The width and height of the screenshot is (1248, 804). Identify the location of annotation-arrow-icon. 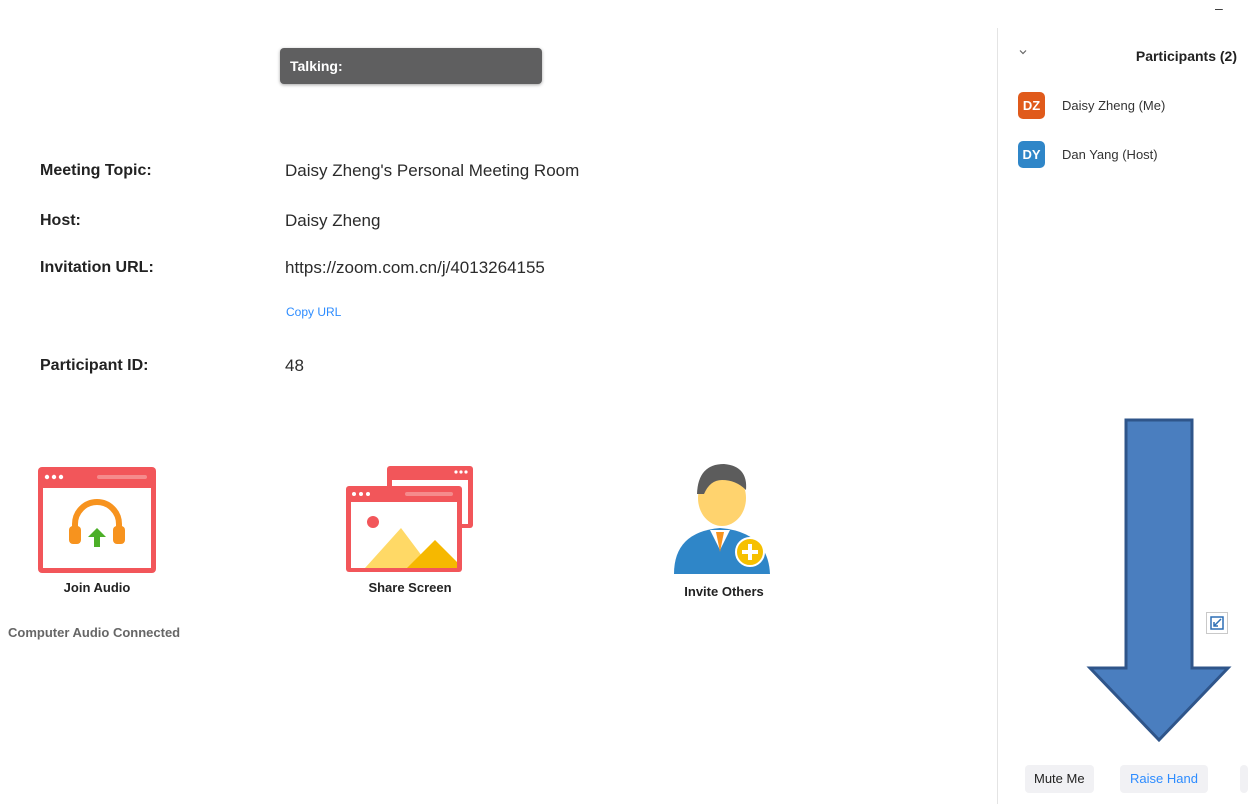
(1159, 580).